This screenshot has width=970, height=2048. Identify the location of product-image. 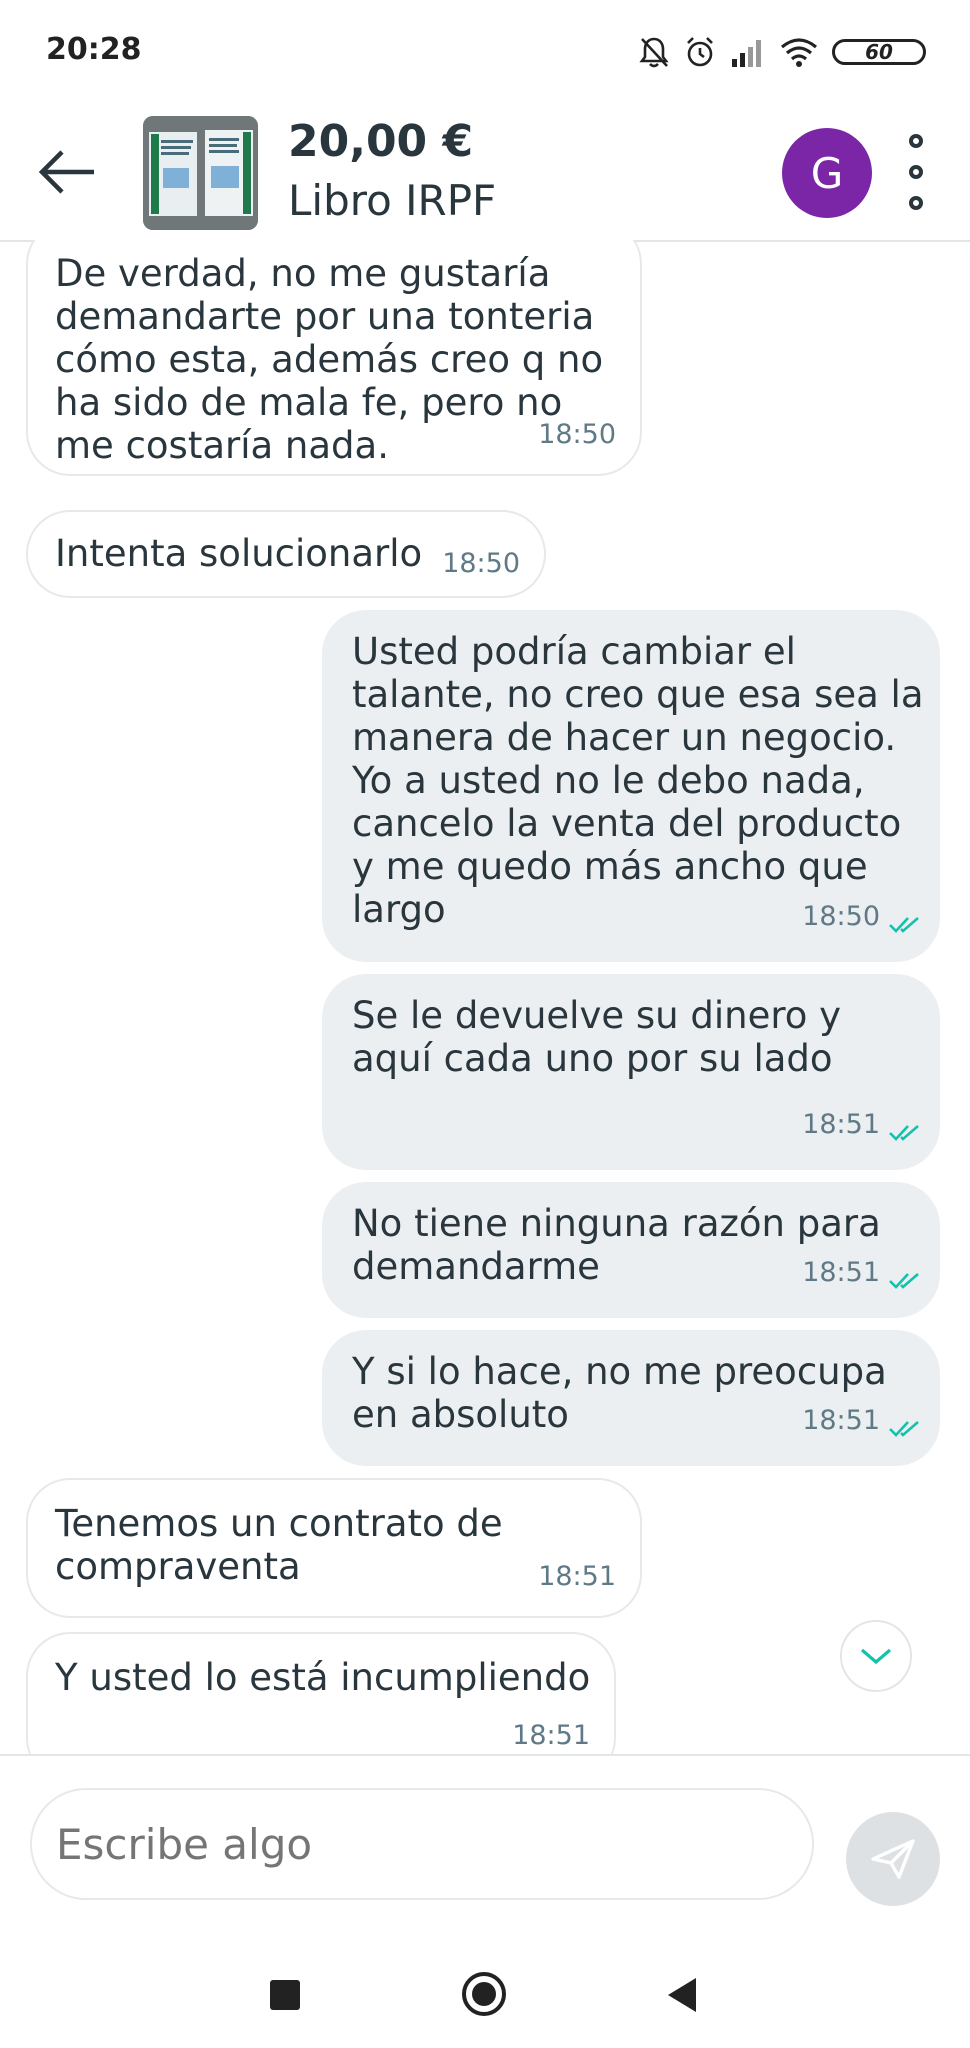
(200, 173).